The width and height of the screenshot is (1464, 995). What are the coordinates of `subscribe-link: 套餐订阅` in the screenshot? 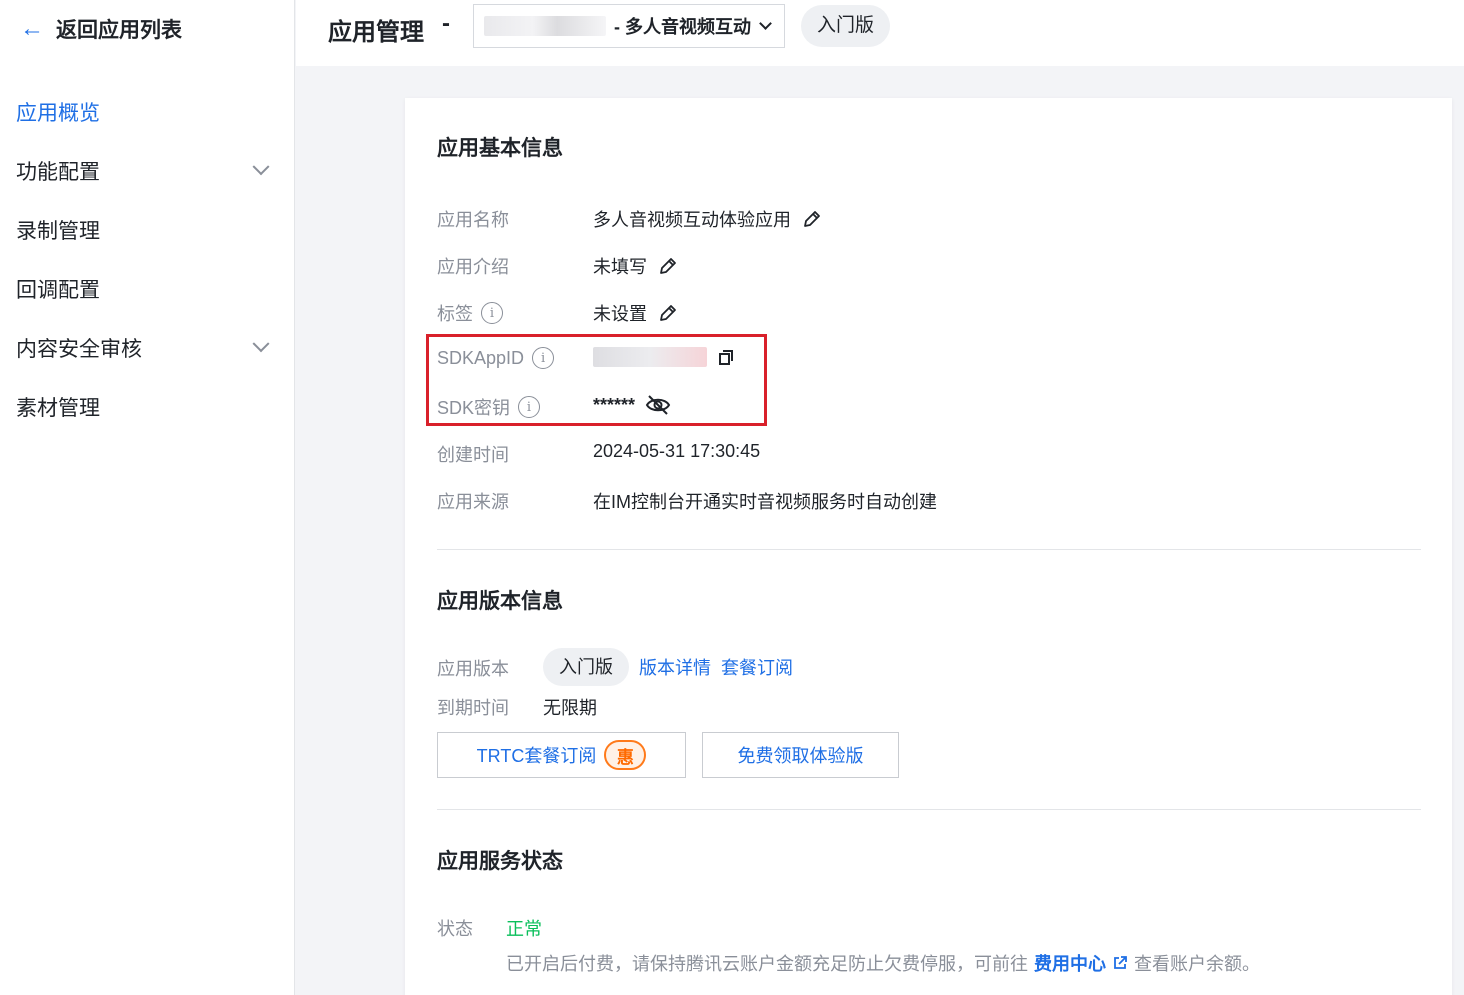 It's located at (757, 667).